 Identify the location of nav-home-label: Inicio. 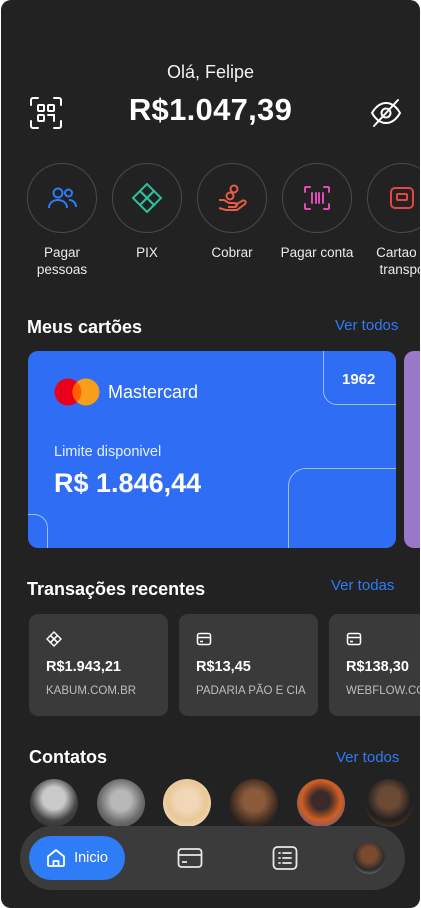
(91, 858).